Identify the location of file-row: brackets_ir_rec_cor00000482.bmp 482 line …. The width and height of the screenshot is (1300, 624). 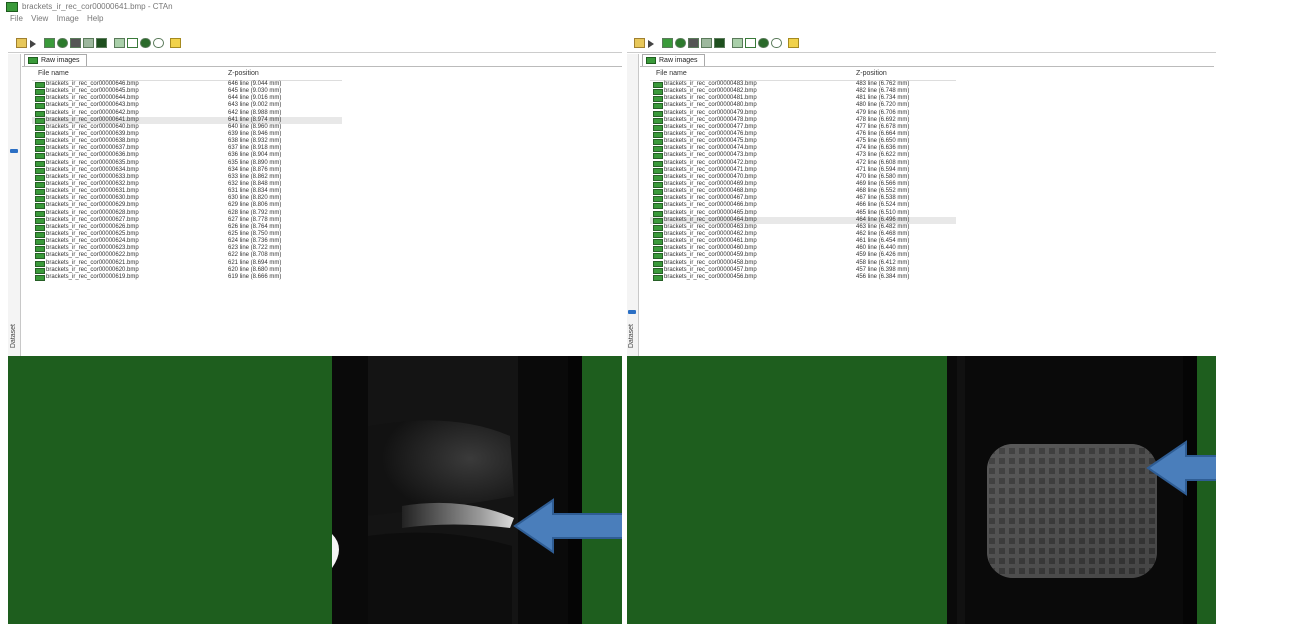
(803, 92).